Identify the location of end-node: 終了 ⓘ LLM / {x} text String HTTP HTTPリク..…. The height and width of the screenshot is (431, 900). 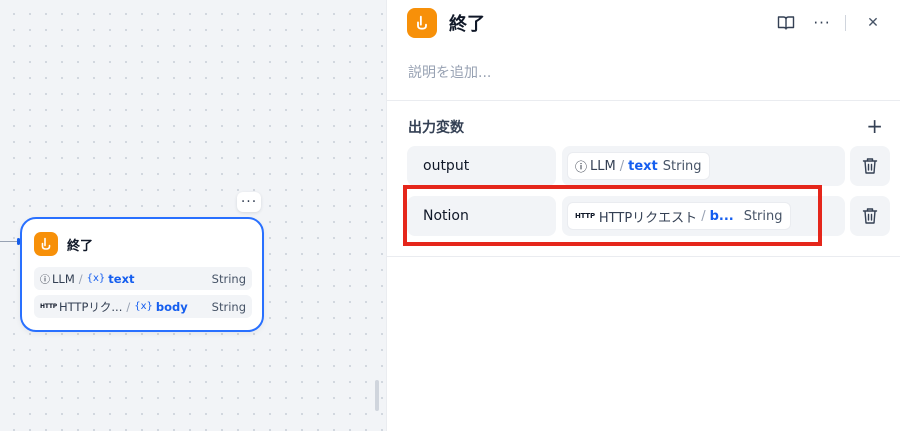
(142, 274).